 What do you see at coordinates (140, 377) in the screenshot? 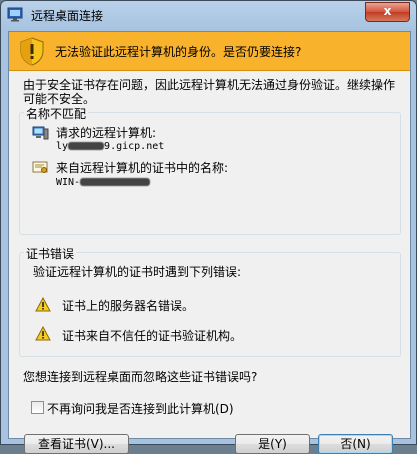
I see `confirm-question: 您想连接到远程桌面而忽略这些证书错误吗?` at bounding box center [140, 377].